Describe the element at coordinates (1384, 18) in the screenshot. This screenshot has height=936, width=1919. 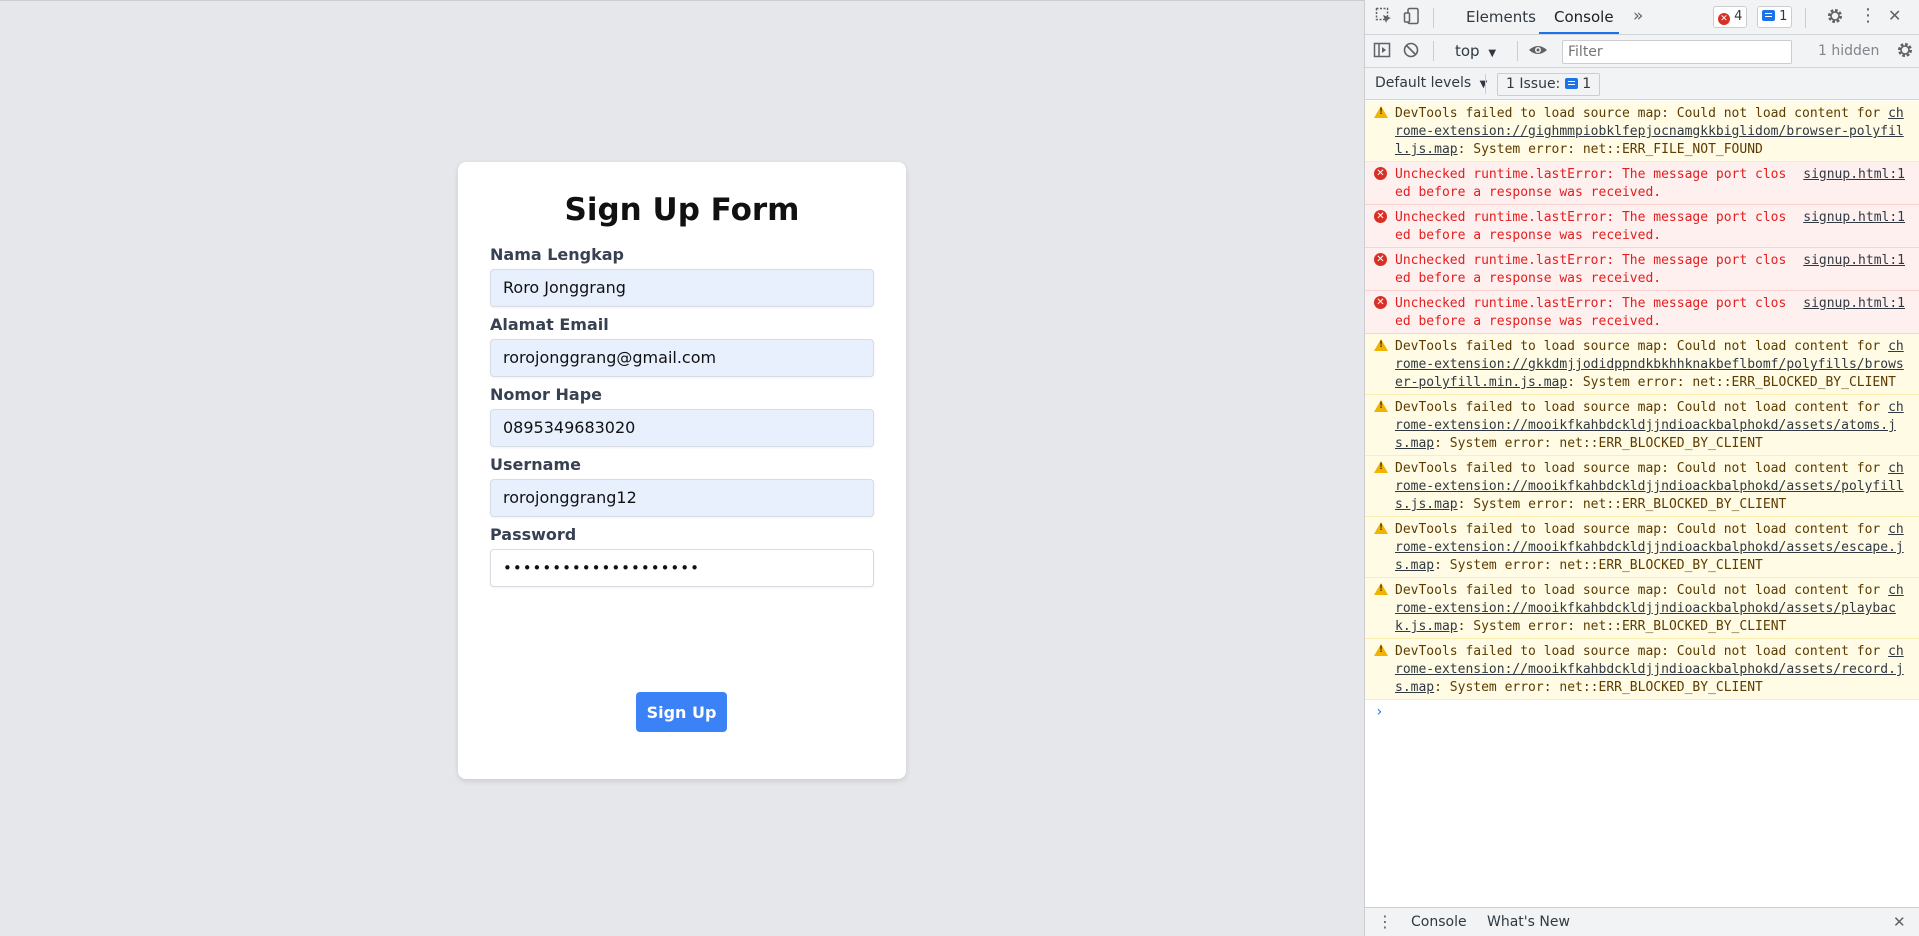
I see `inspect-element-icon` at that location.